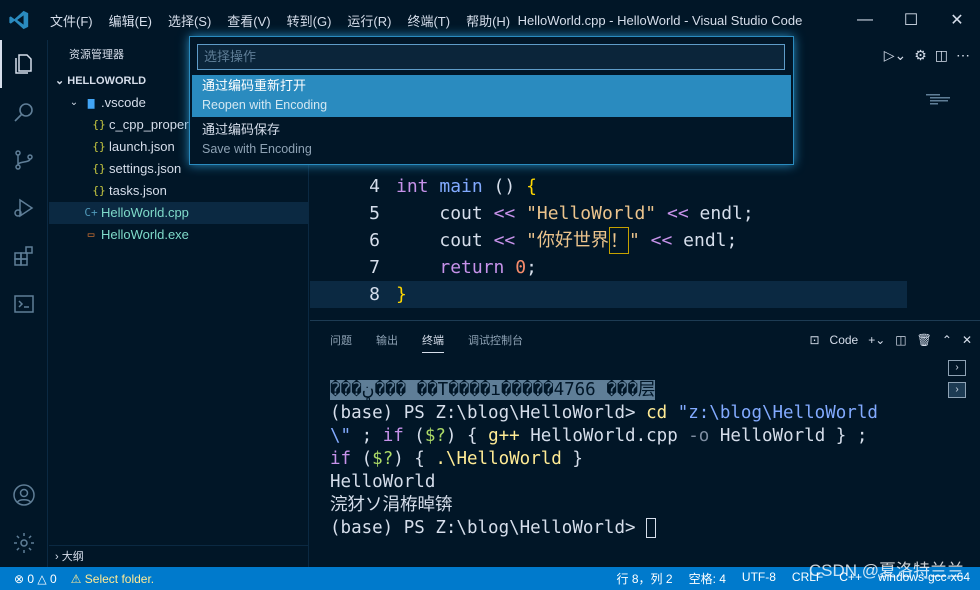 Image resolution: width=980 pixels, height=590 pixels. I want to click on settings-gear-icon, so click(24, 543).